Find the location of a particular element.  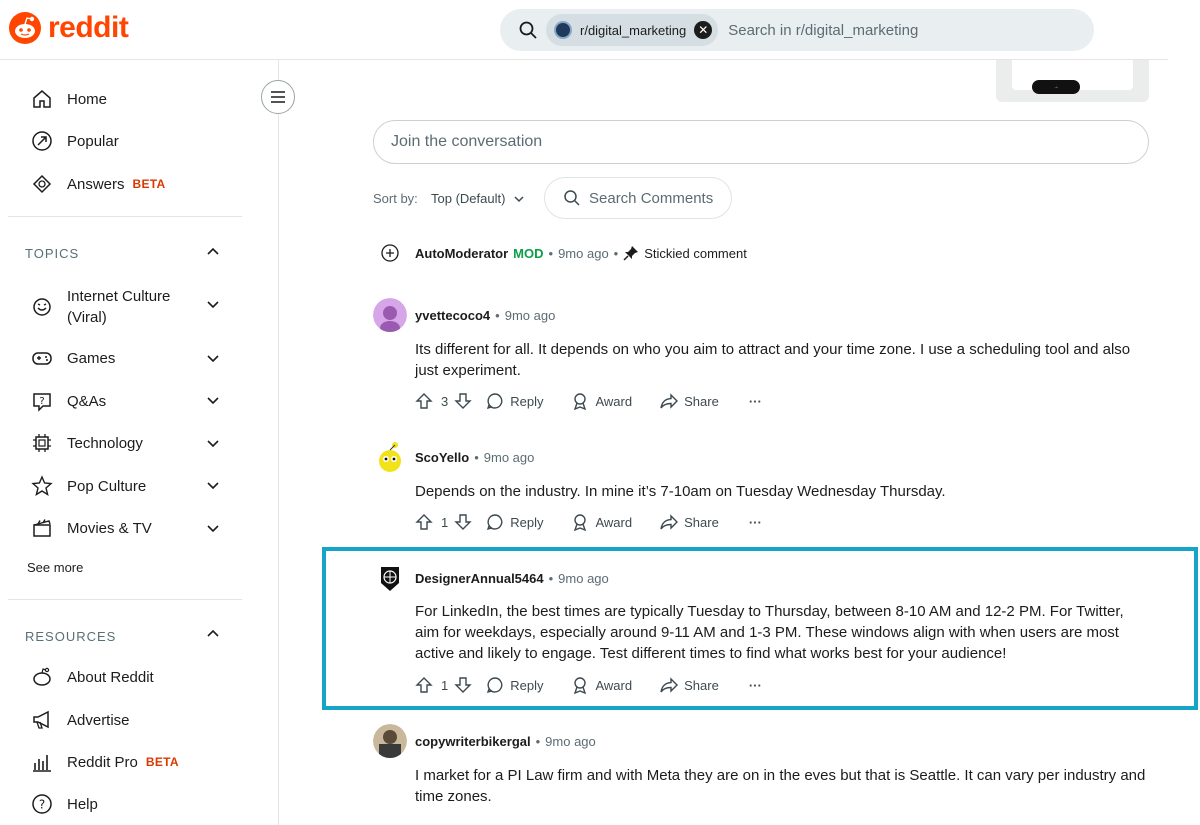

topics-section-title: TOPICS is located at coordinates (52, 253).